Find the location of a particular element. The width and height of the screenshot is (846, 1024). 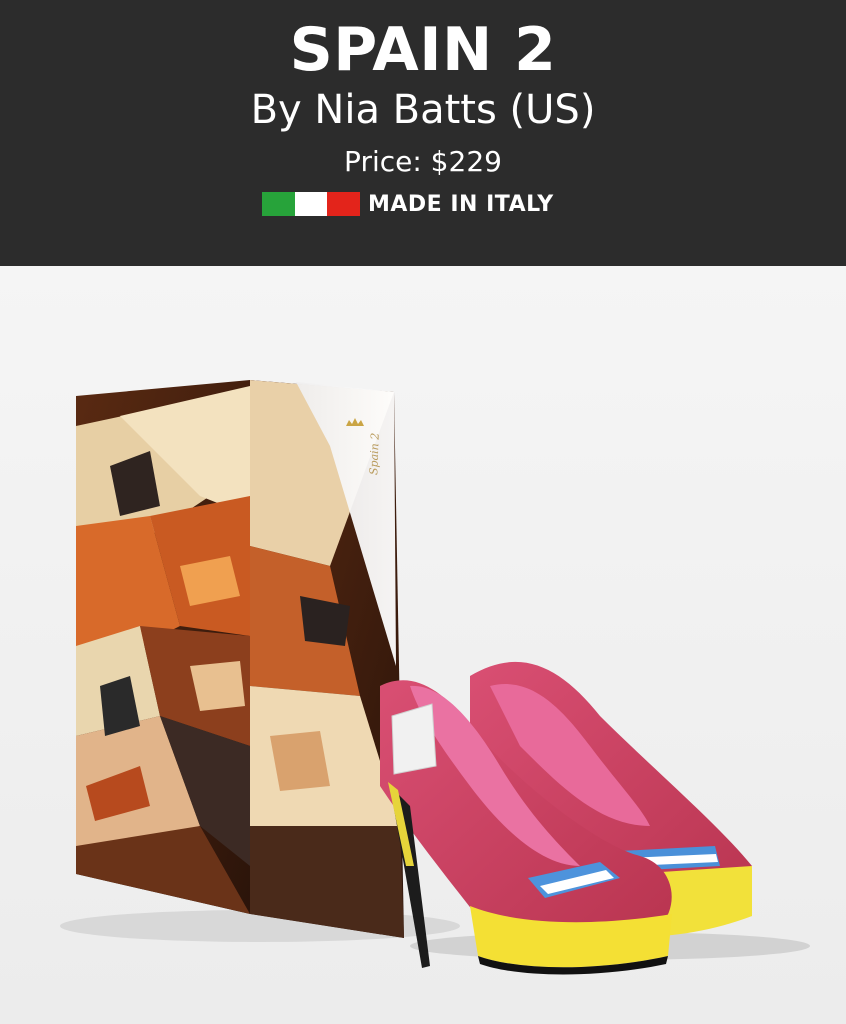

italy-flag-icon is located at coordinates (311, 204).